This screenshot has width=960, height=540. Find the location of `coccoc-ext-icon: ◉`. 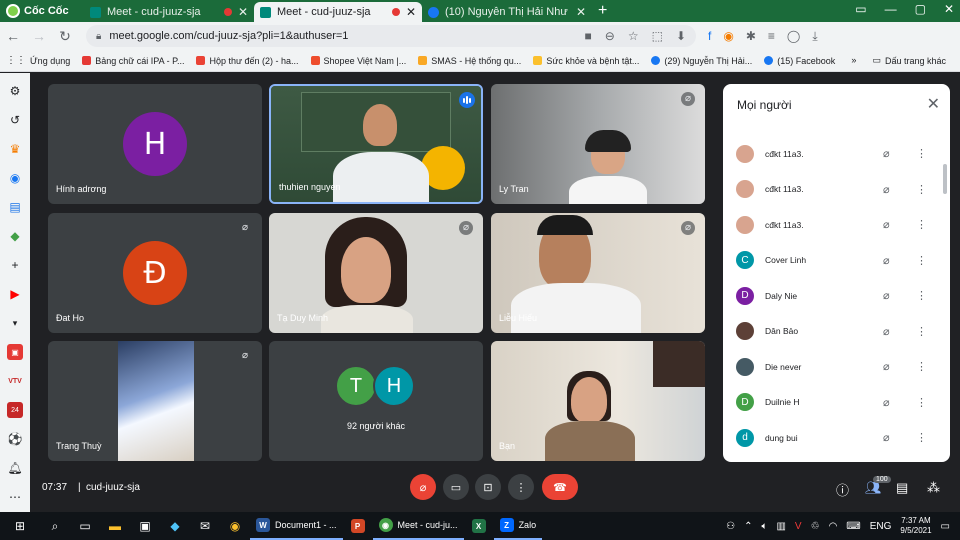

coccoc-ext-icon: ◉ is located at coordinates (728, 36).